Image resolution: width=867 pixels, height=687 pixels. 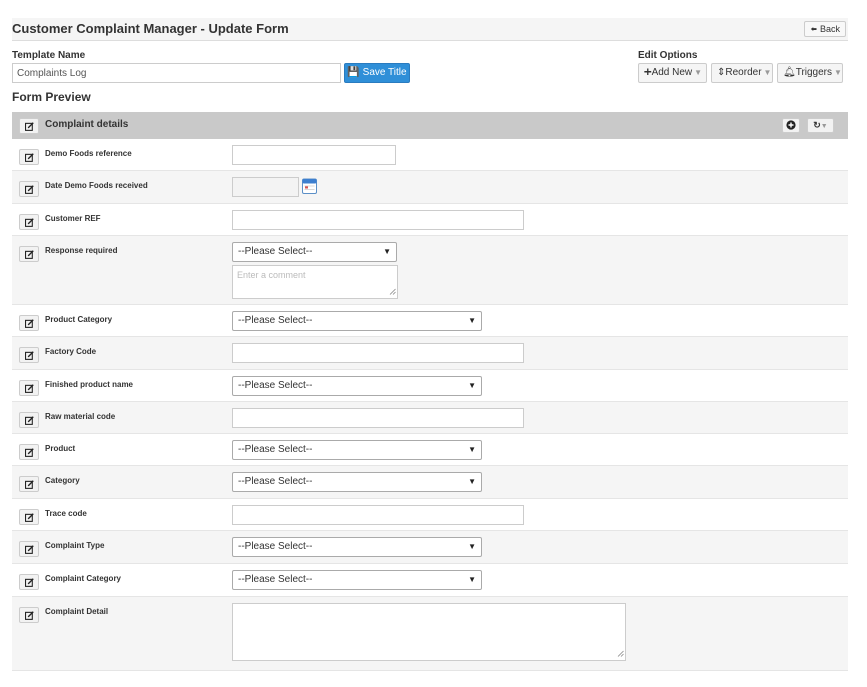 I want to click on section-title: Complaint details, so click(x=87, y=124).